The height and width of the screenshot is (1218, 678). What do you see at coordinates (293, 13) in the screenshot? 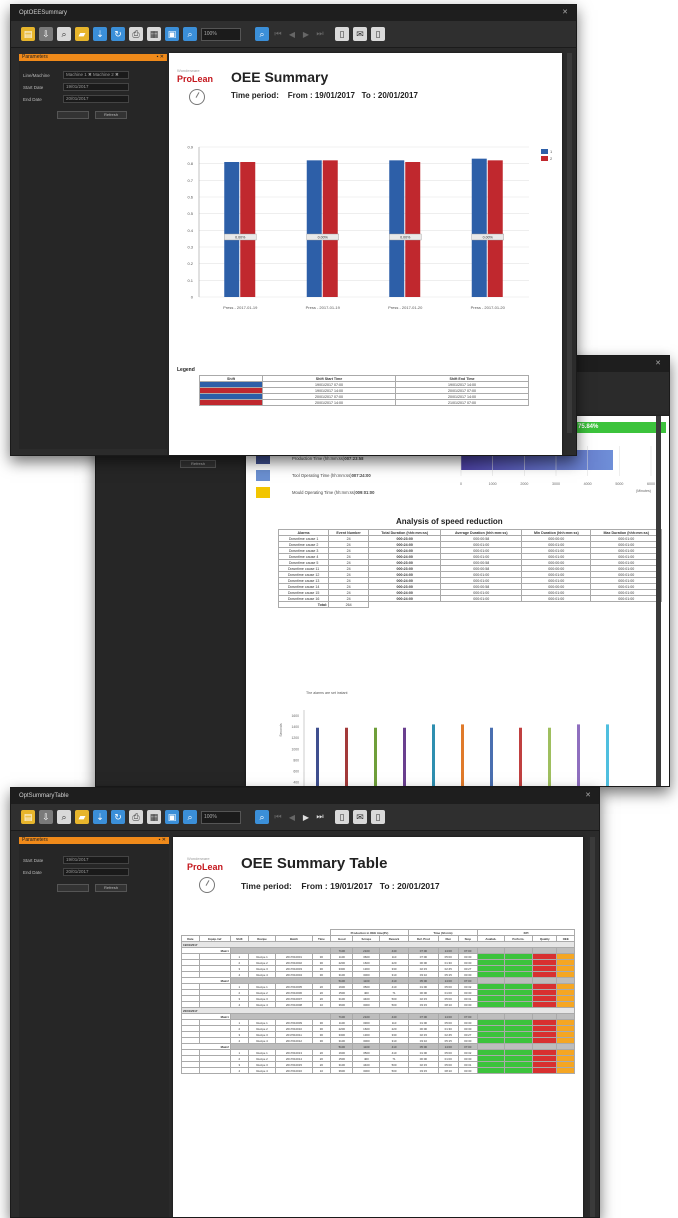
I see `window-titlebar: OptOEESummary ✕` at bounding box center [293, 13].